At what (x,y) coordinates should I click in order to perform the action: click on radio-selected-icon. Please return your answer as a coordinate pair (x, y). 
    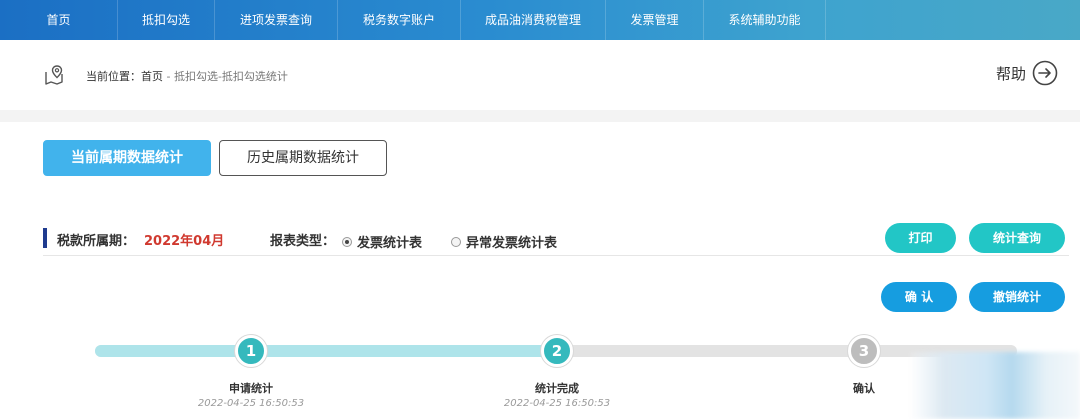
    Looking at the image, I should click on (347, 241).